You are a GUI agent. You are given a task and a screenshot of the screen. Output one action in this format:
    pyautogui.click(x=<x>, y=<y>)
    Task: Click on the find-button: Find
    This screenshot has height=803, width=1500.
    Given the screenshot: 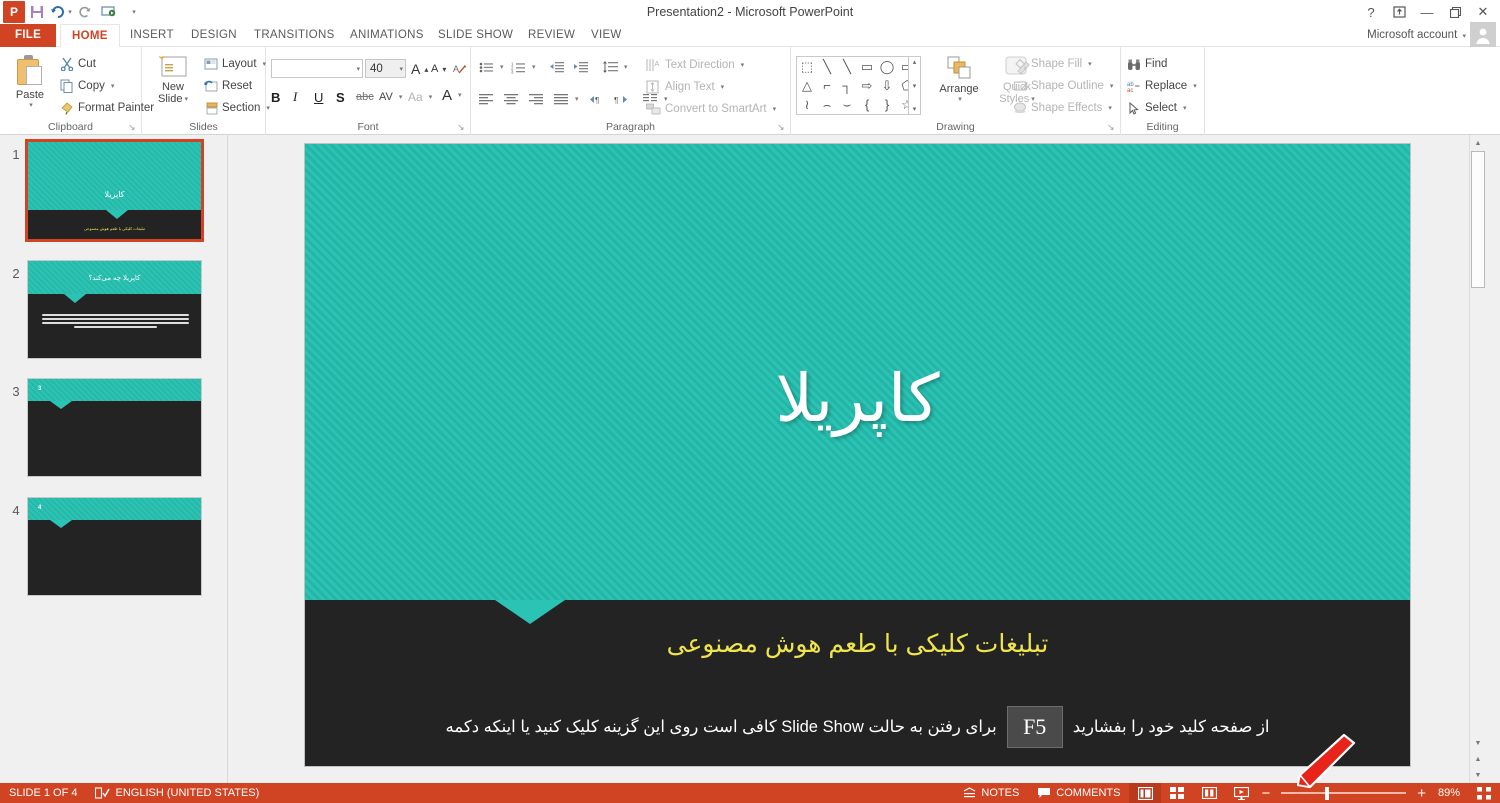 What is the action you would take?
    pyautogui.click(x=1147, y=64)
    